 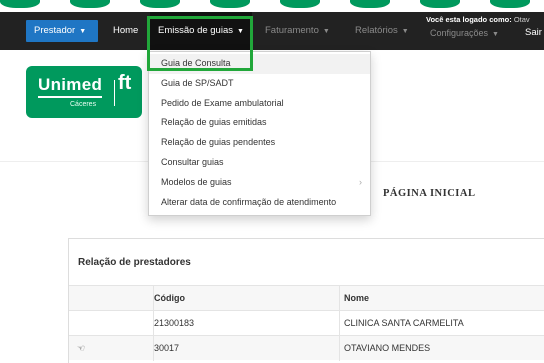 What do you see at coordinates (459, 33) in the screenshot?
I see `nav-configuracoes-label: Configurações` at bounding box center [459, 33].